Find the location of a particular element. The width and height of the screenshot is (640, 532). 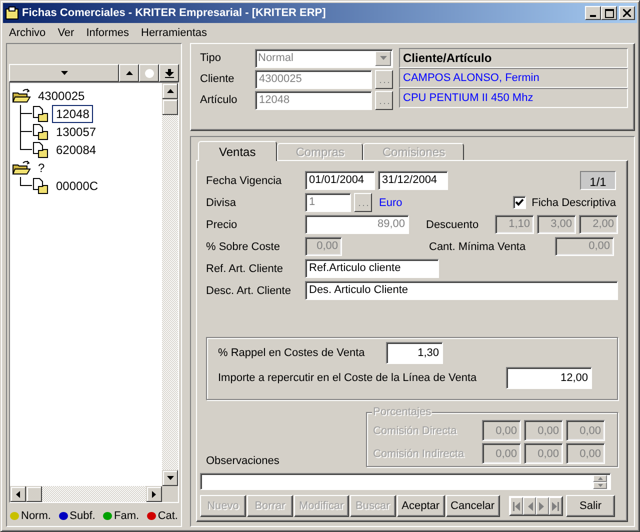

checkbox-label: Ficha Descriptiva is located at coordinates (574, 202).